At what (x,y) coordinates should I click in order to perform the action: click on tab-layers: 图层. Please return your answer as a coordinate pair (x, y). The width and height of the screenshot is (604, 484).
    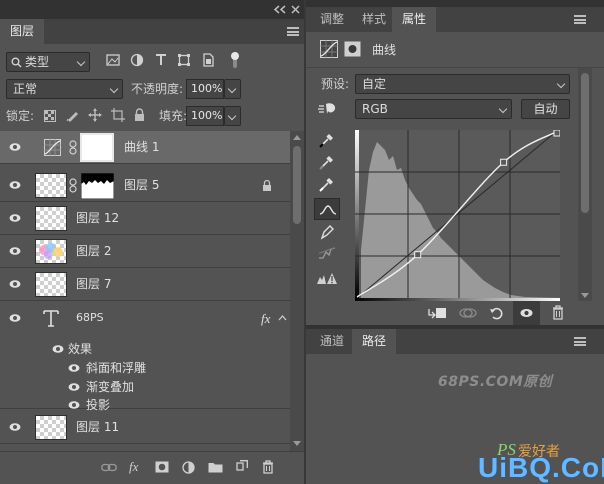
    Looking at the image, I should click on (22, 31).